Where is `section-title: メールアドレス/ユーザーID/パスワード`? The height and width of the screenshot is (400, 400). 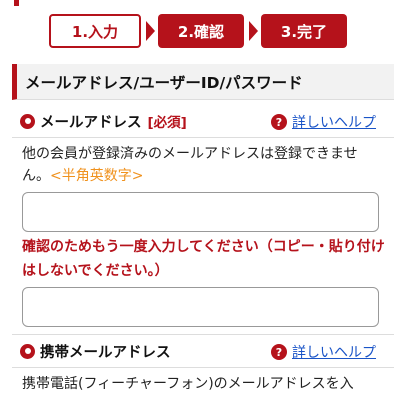 section-title: メールアドレス/ユーザーID/パスワード is located at coordinates (203, 82).